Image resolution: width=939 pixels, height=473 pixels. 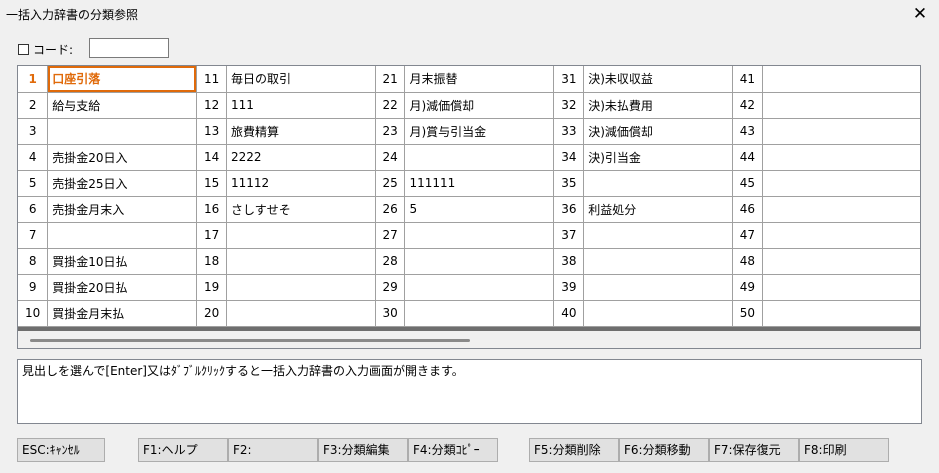 What do you see at coordinates (122, 287) in the screenshot?
I see `category-name-cell: 買掛金20日払` at bounding box center [122, 287].